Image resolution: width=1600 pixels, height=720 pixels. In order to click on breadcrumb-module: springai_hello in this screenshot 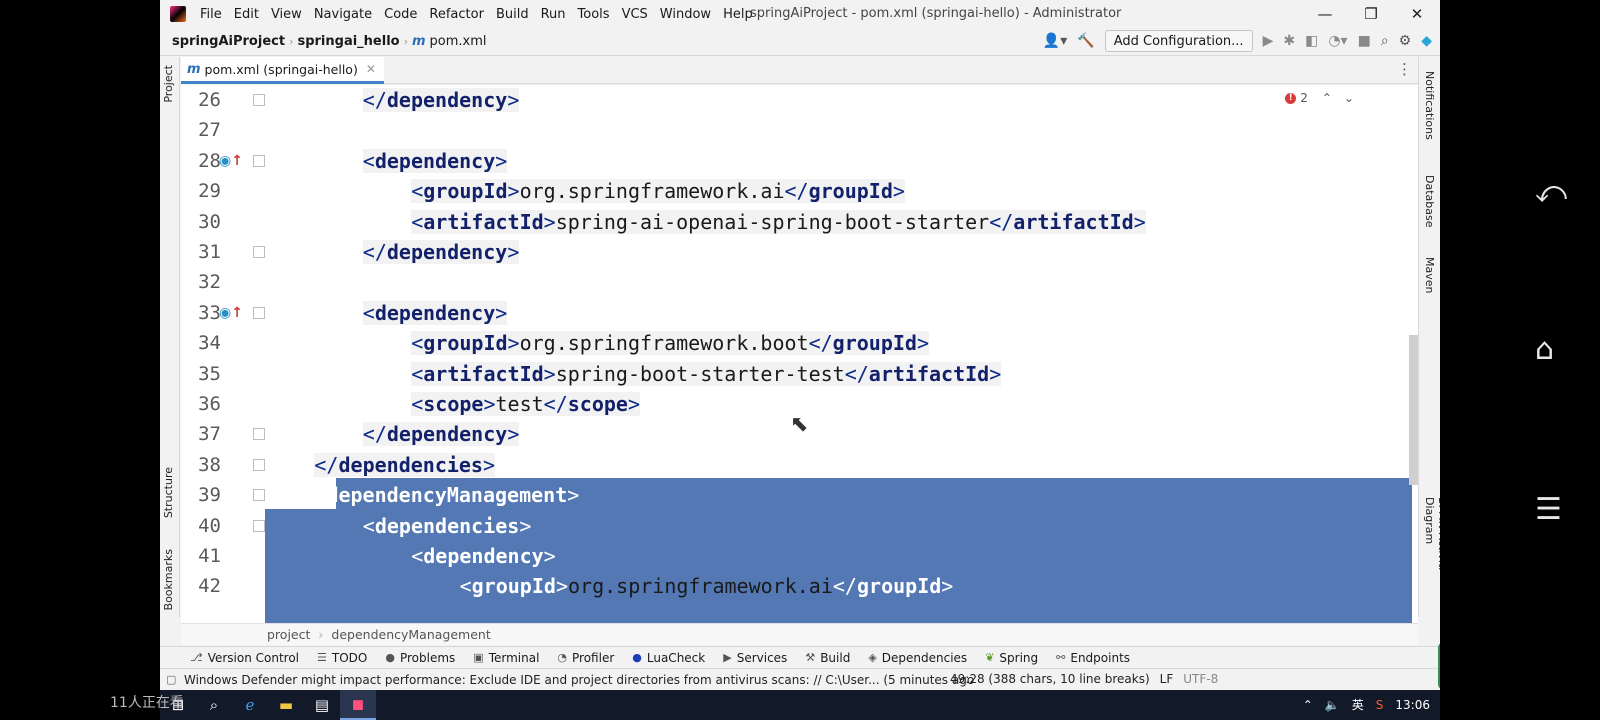, I will do `click(348, 41)`.